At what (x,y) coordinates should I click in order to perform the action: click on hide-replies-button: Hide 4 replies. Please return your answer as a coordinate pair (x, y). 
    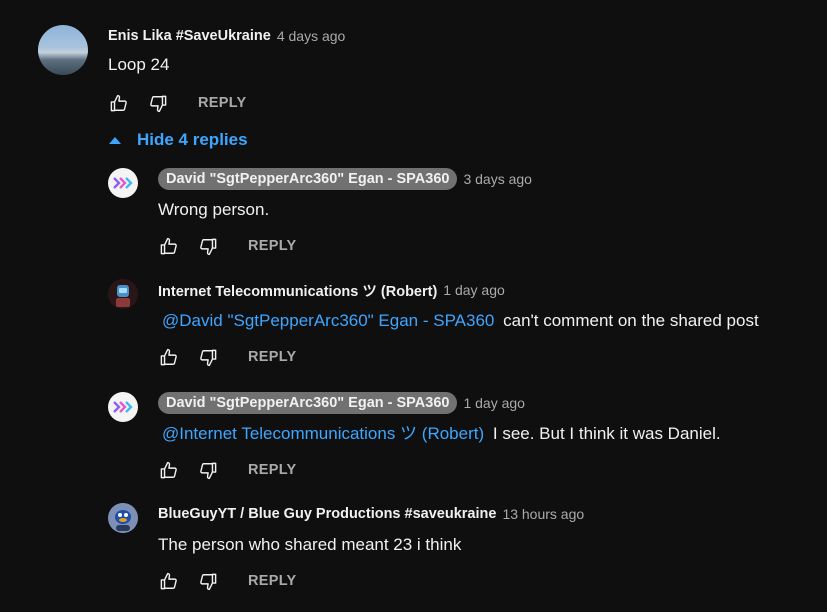
    Looking at the image, I should click on (178, 140).